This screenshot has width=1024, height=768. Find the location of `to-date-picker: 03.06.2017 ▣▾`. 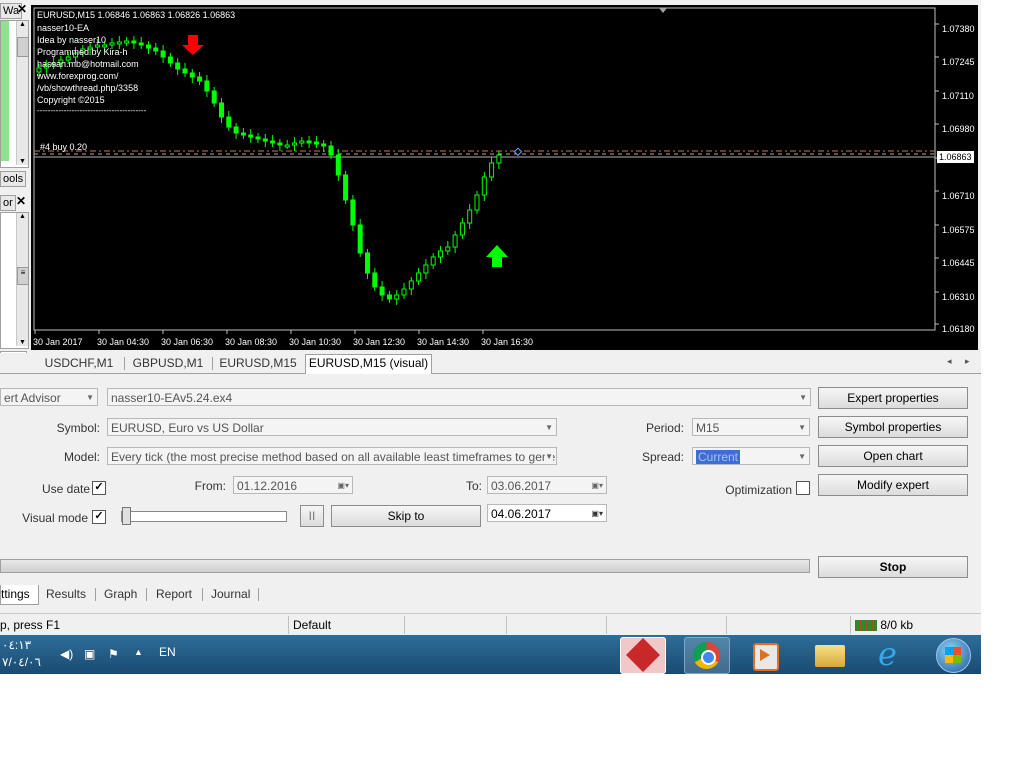

to-date-picker: 03.06.2017 ▣▾ is located at coordinates (547, 485).